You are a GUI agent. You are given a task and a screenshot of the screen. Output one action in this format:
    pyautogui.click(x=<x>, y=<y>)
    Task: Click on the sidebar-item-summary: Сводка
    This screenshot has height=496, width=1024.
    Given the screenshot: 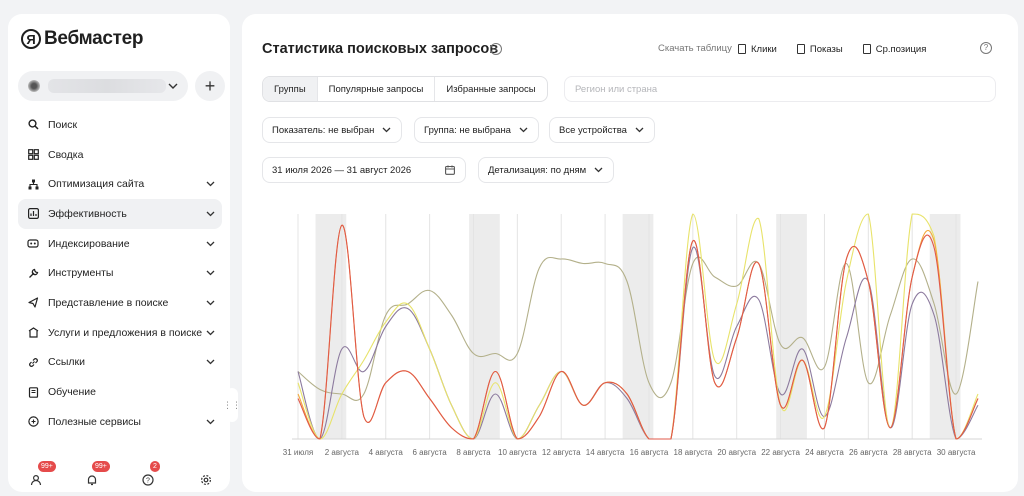 What is the action you would take?
    pyautogui.click(x=120, y=155)
    